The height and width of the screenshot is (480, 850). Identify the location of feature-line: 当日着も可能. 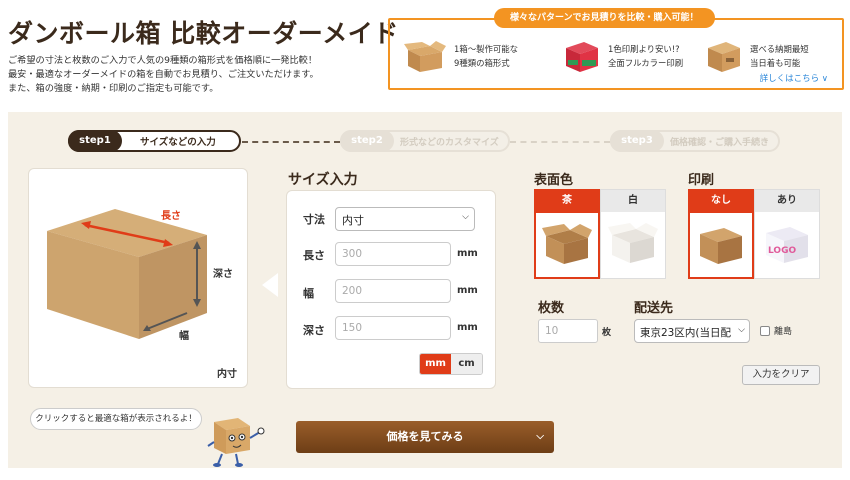
(775, 63).